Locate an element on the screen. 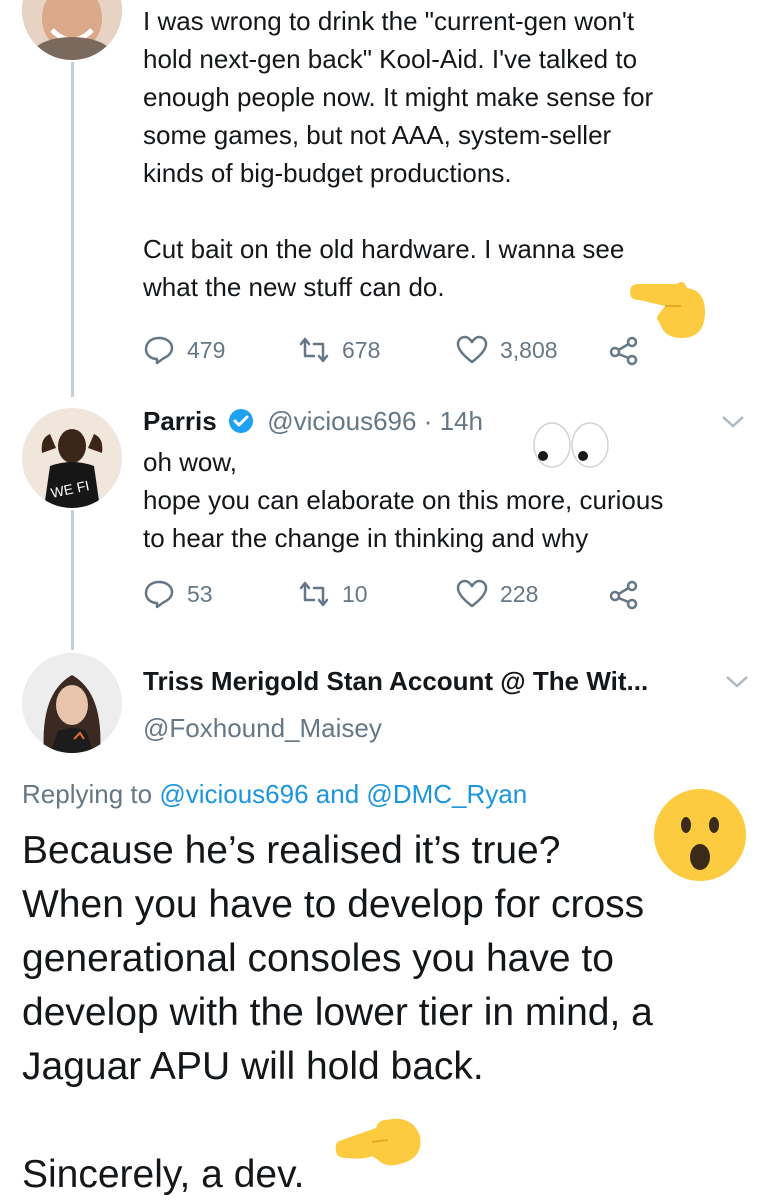 The width and height of the screenshot is (769, 1202). mention-link: @DMC_Ryan is located at coordinates (446, 794).